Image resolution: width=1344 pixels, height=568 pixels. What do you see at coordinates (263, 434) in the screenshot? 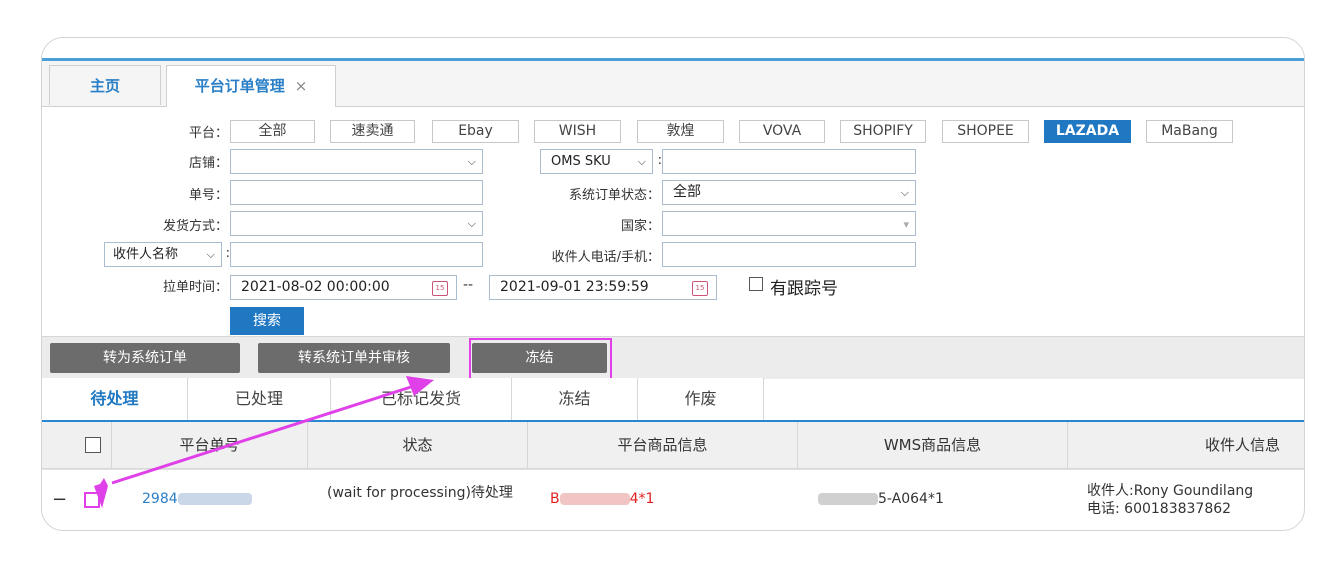
I see `annotation-arrow-line` at bounding box center [263, 434].